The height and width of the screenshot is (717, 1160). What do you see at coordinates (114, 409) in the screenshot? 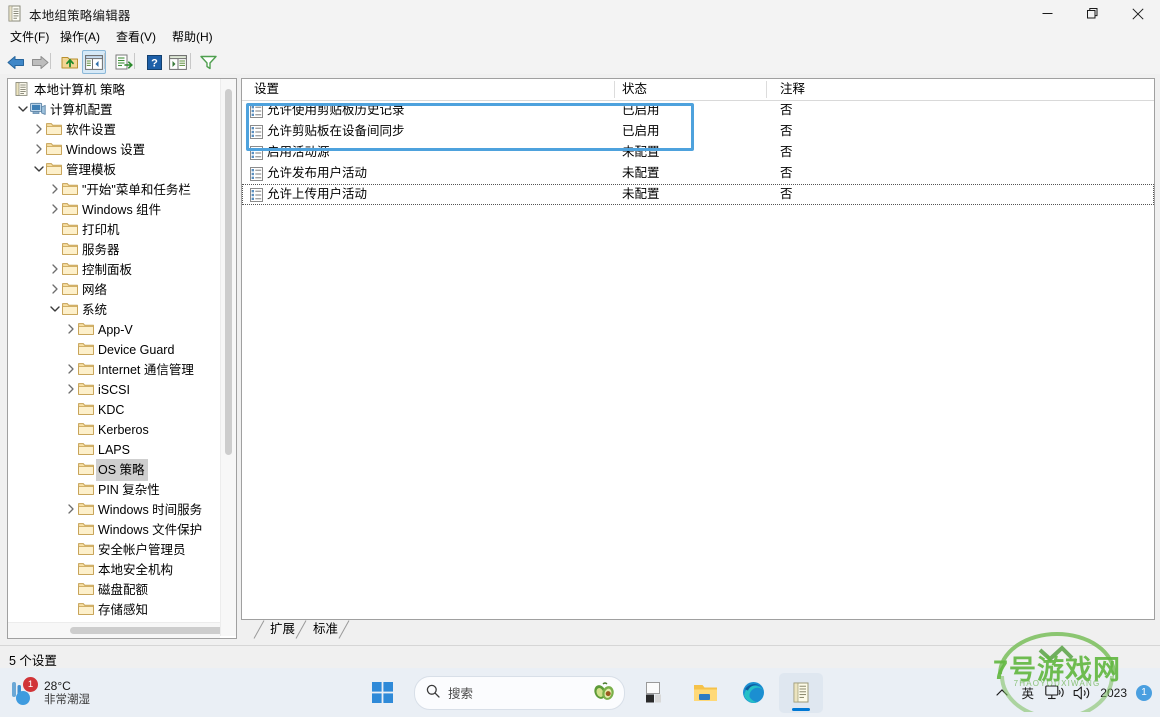
I see `tree-item: KDC` at bounding box center [114, 409].